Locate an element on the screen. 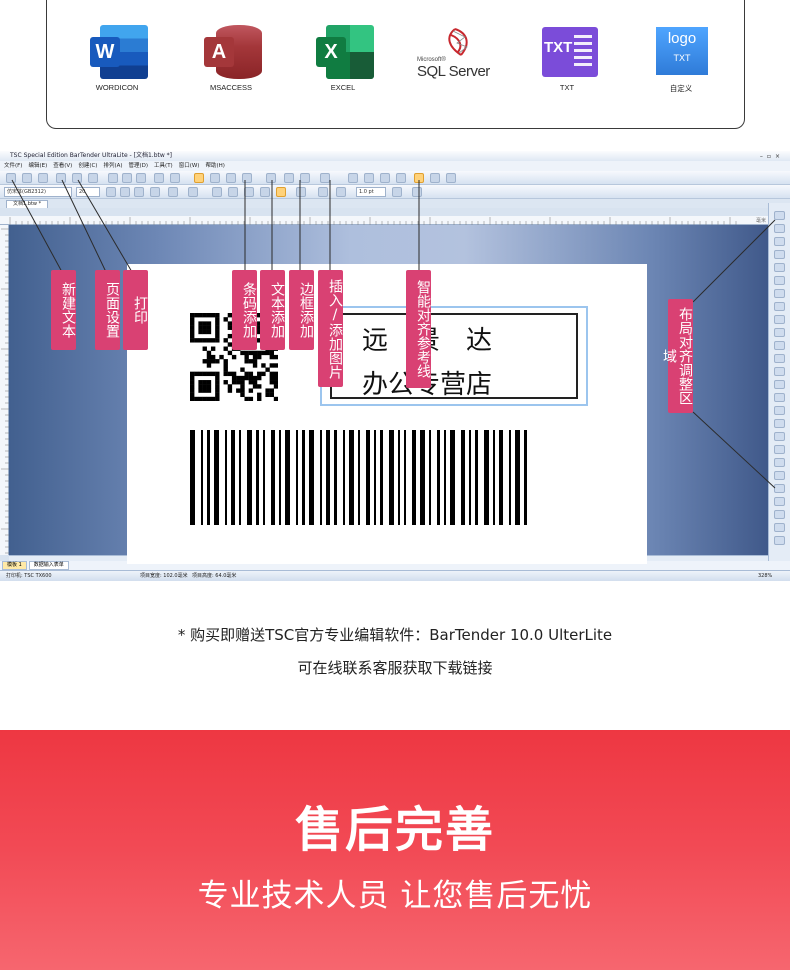 The image size is (790, 976). new-doc-button is located at coordinates (11, 178).